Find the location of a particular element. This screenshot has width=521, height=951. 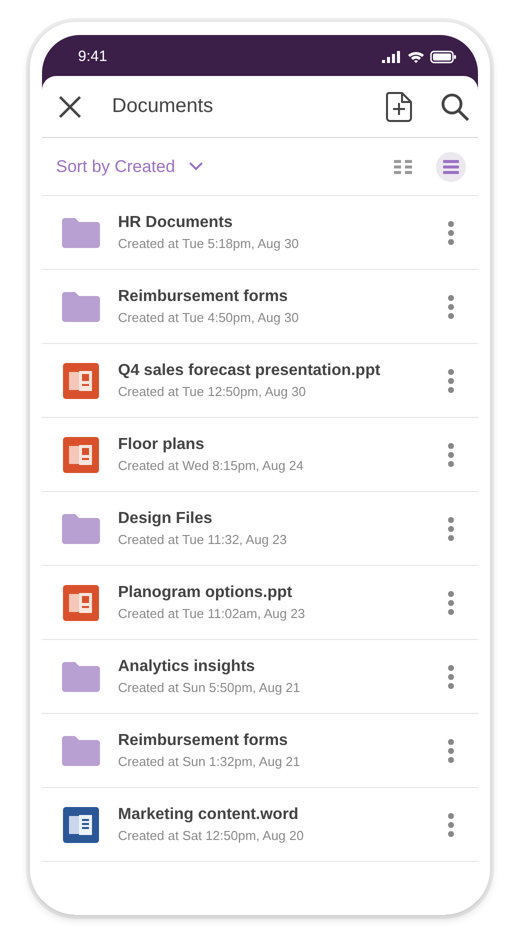

document-row: Reimbursement forms Created at Tue 4:50pm, Aug 30 is located at coordinates (260, 307).